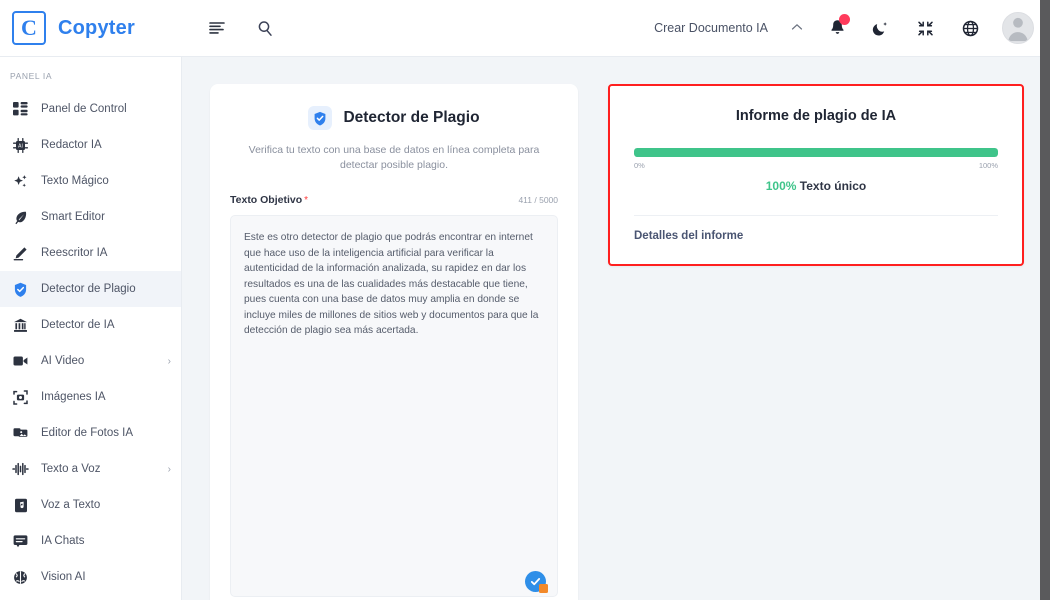 The height and width of the screenshot is (600, 1050). I want to click on sidebar-item-editor-de-fotos-ia: Editor de Fotos IA, so click(90, 433).